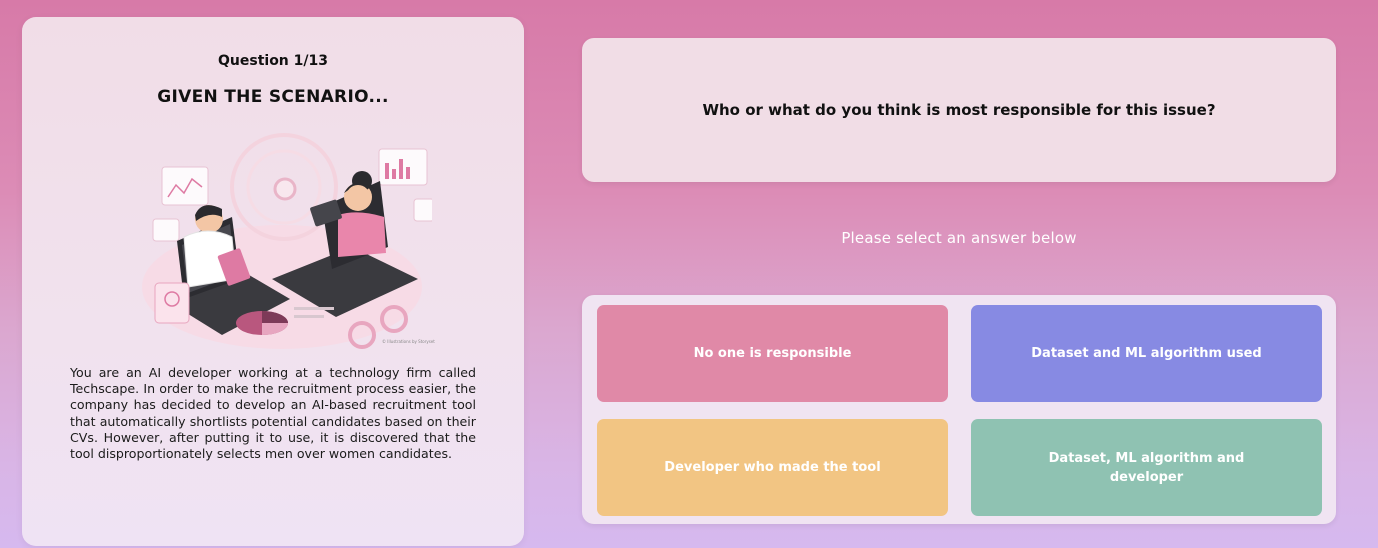  What do you see at coordinates (959, 238) in the screenshot?
I see `answer-prompt: Please select an answer below` at bounding box center [959, 238].